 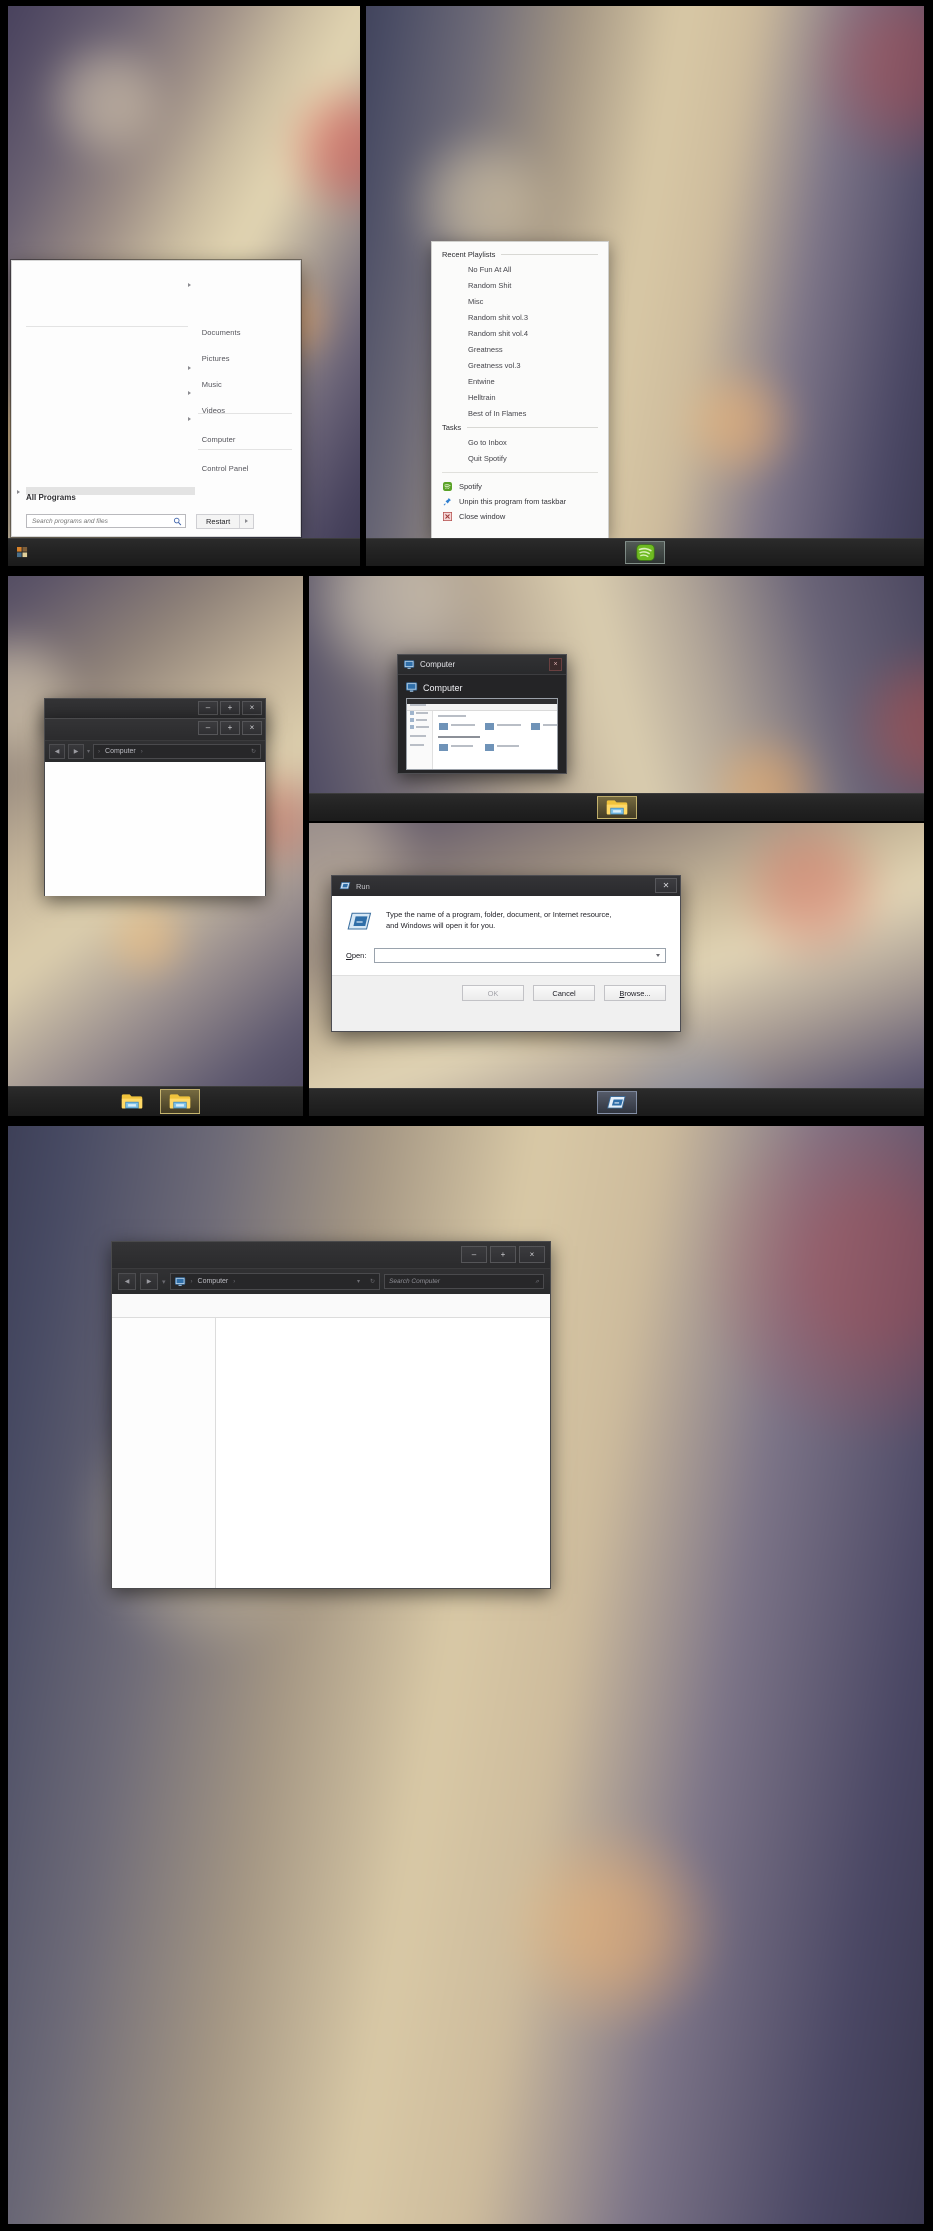 What do you see at coordinates (520, 365) in the screenshot?
I see `jumplist-playlist-item: Greatness vol.3` at bounding box center [520, 365].